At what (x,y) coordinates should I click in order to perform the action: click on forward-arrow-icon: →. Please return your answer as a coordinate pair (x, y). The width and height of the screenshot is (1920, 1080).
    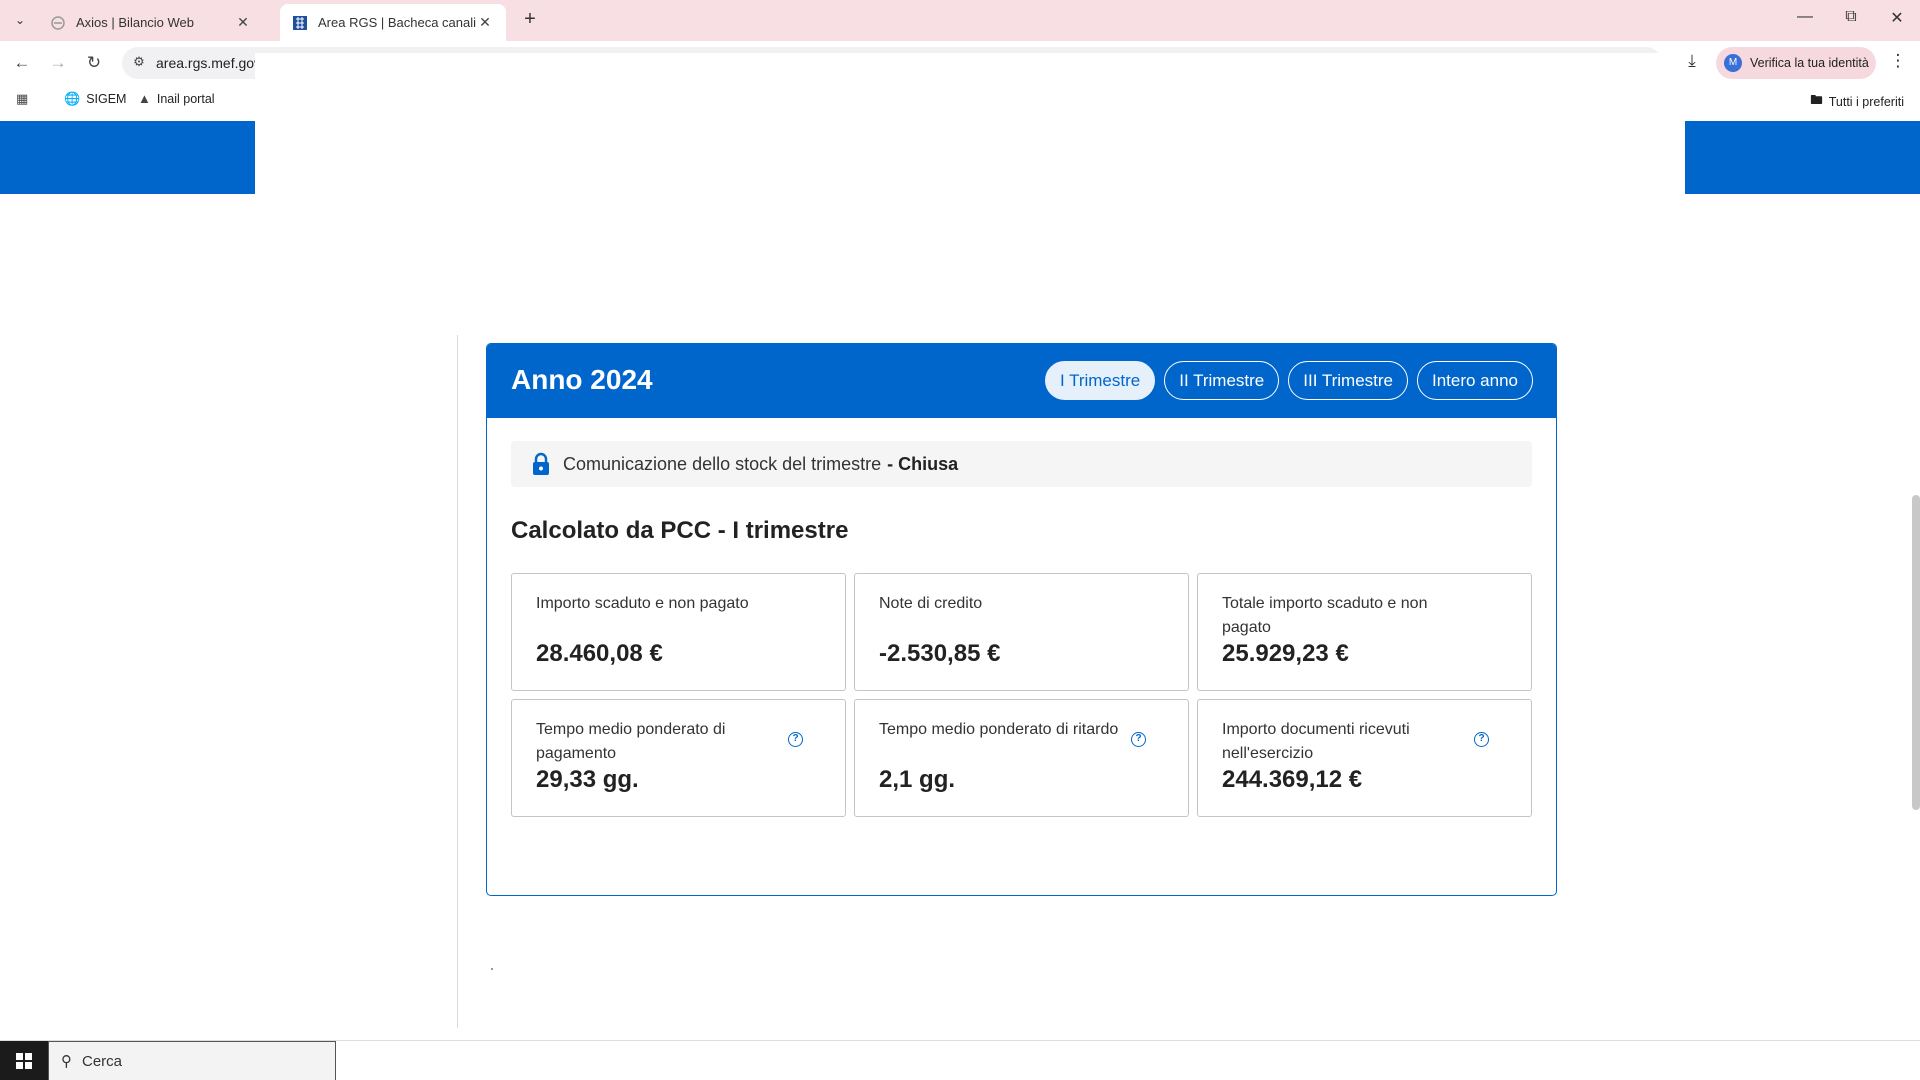
    Looking at the image, I should click on (58, 63).